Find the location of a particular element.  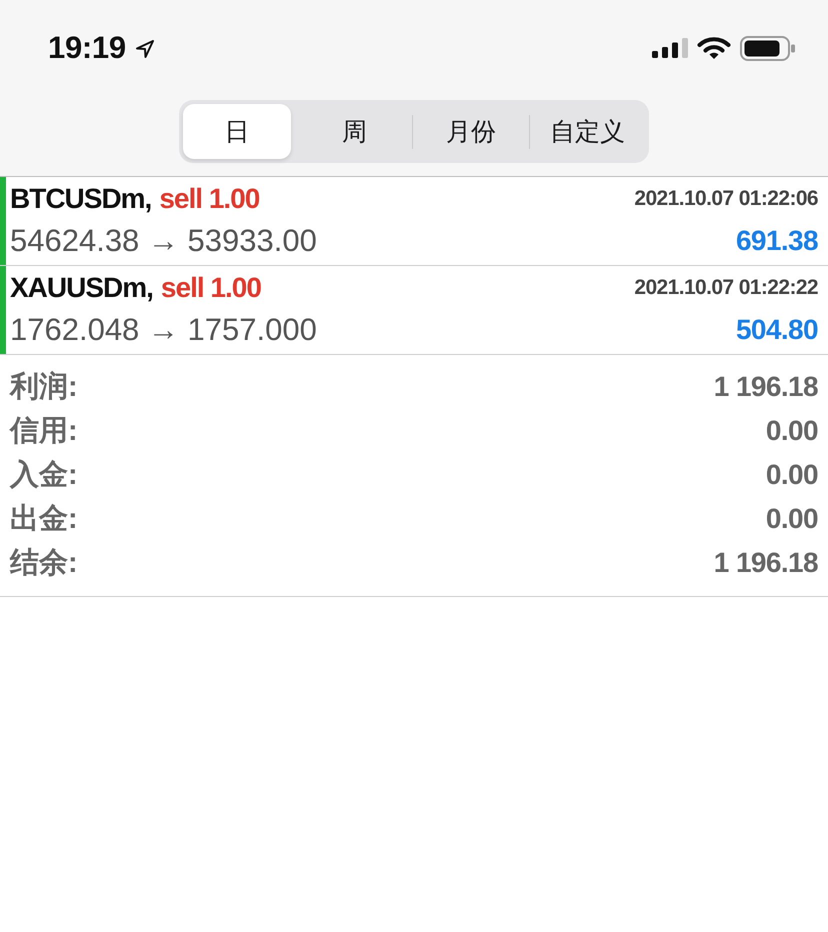

close-time: 2021.10.07 01:22:06 is located at coordinates (726, 199).